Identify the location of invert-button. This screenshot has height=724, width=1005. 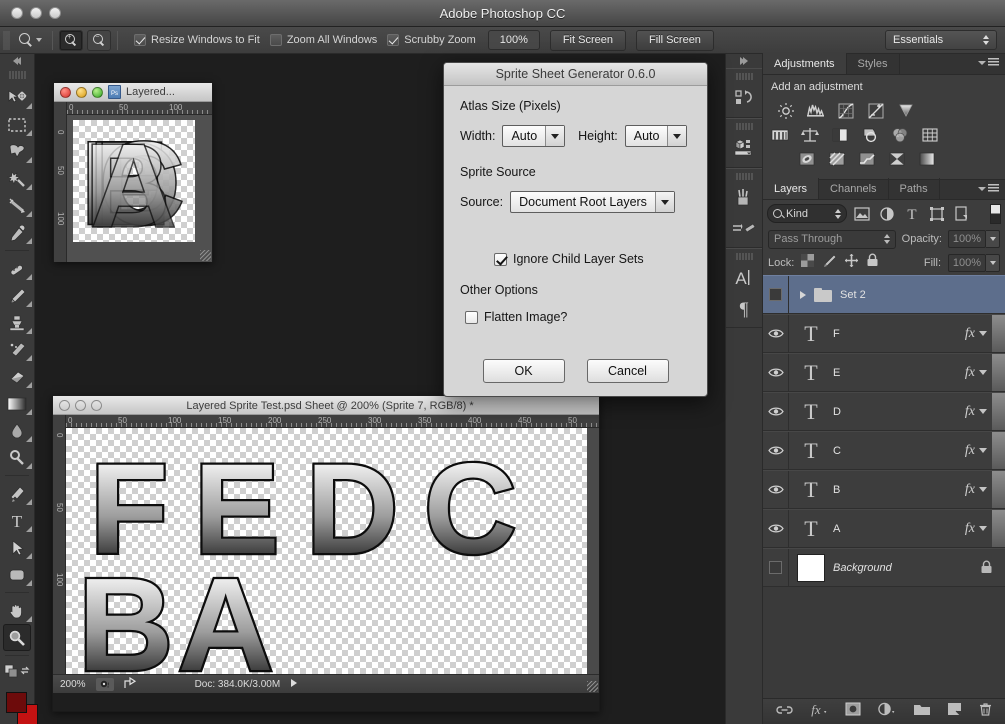
(807, 159).